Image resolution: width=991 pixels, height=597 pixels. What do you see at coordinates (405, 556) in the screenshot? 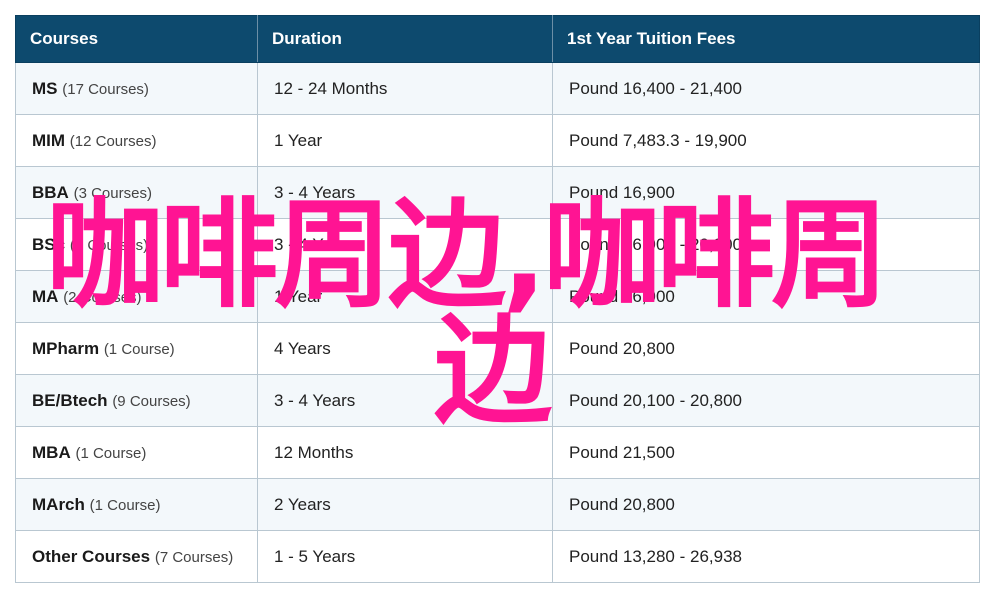
I see `duration-cell: 1 - 5 Years` at bounding box center [405, 556].